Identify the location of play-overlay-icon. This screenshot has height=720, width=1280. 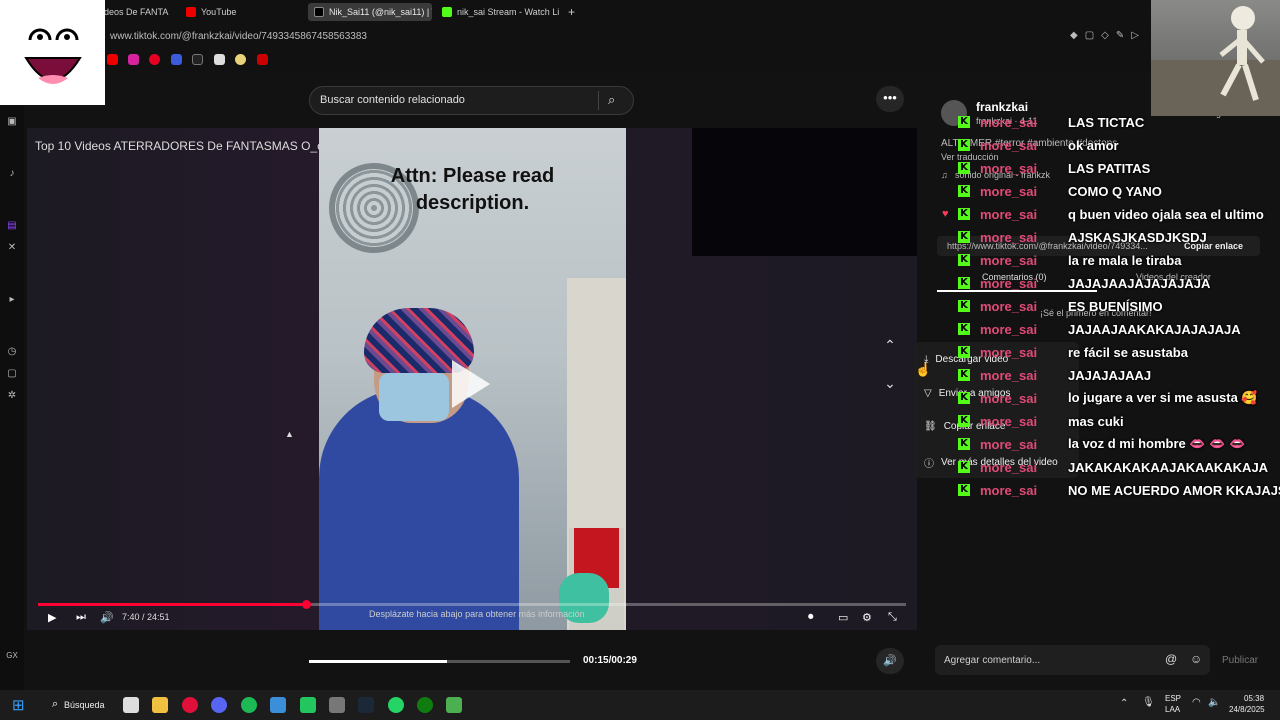
(471, 384).